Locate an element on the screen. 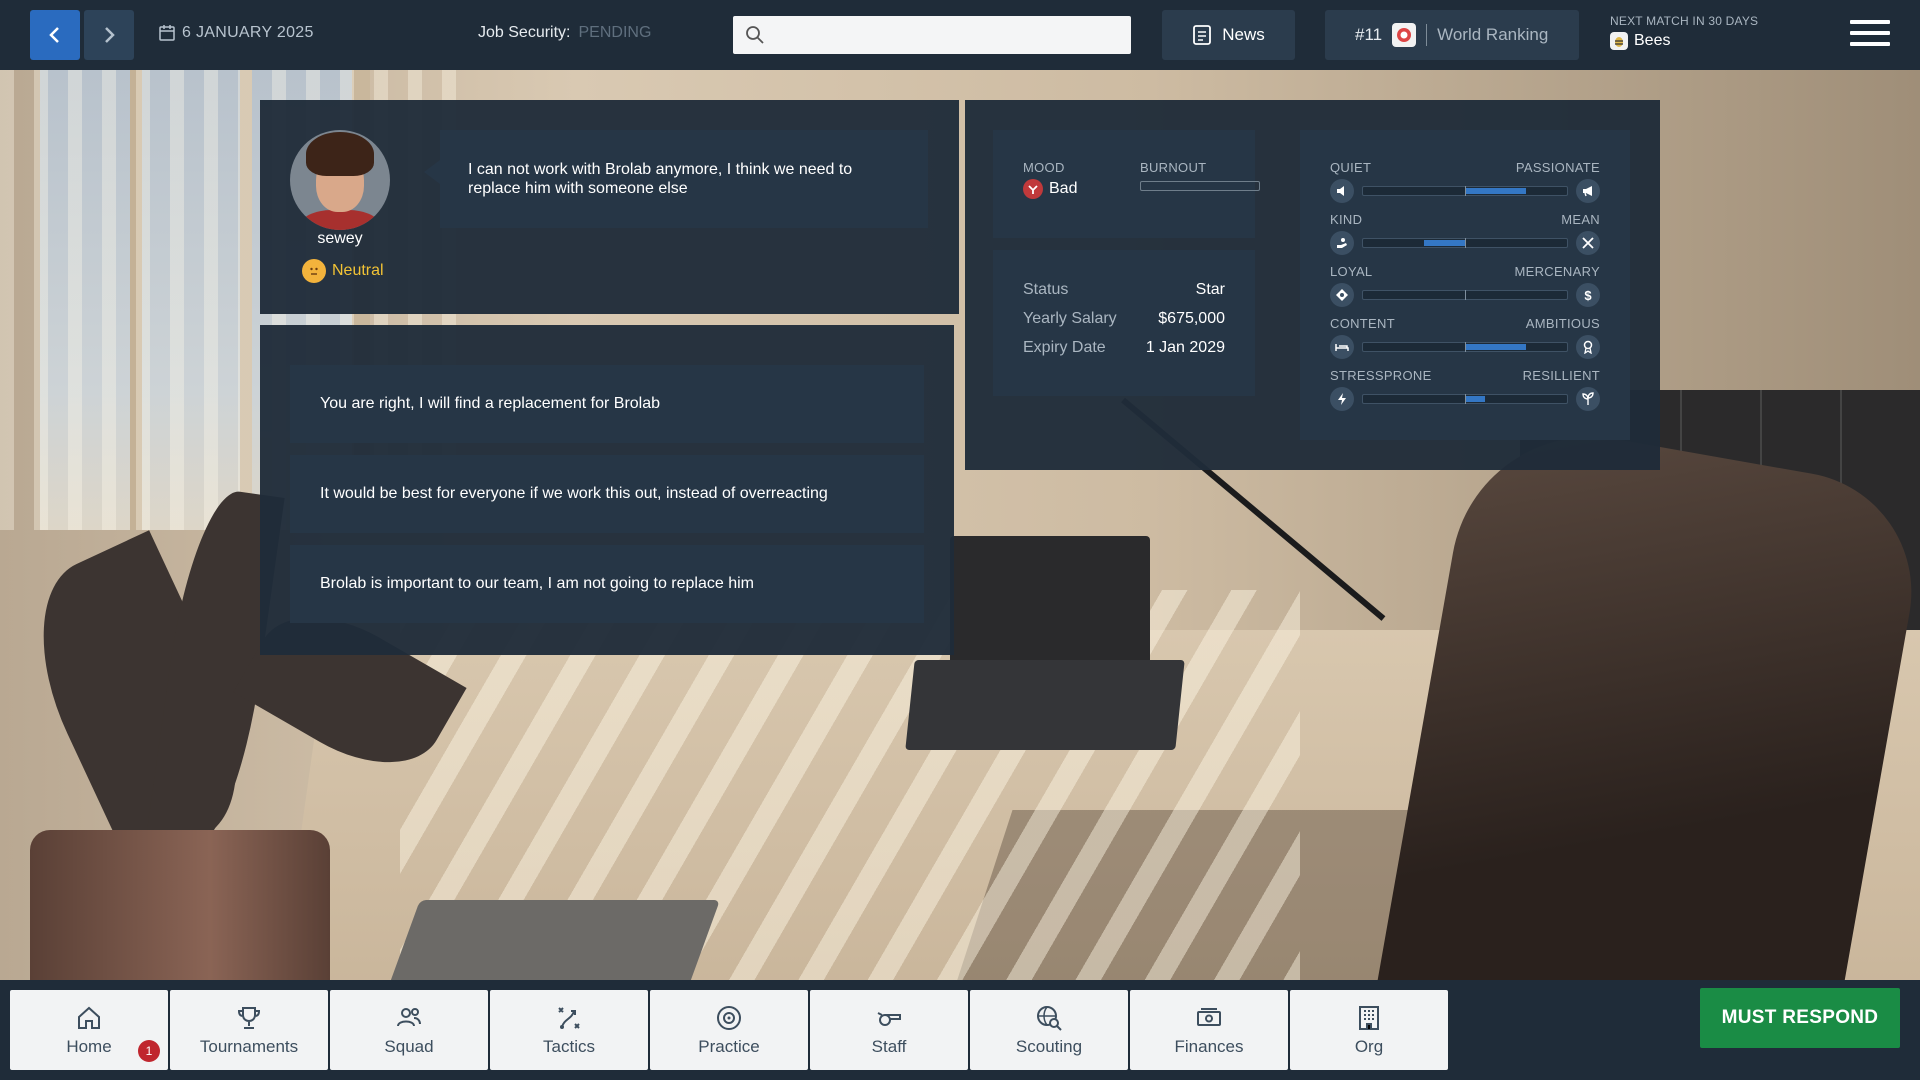 This screenshot has width=1920, height=1080. next-match-team-name: Bees is located at coordinates (1652, 40).